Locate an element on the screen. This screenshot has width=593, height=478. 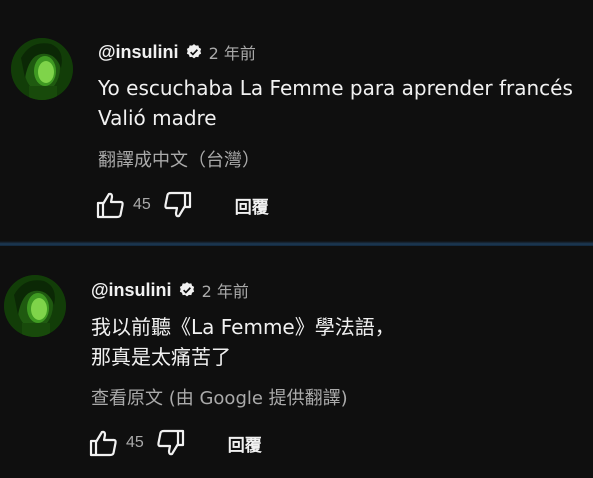
comment-text-line: Valió madre is located at coordinates (157, 118).